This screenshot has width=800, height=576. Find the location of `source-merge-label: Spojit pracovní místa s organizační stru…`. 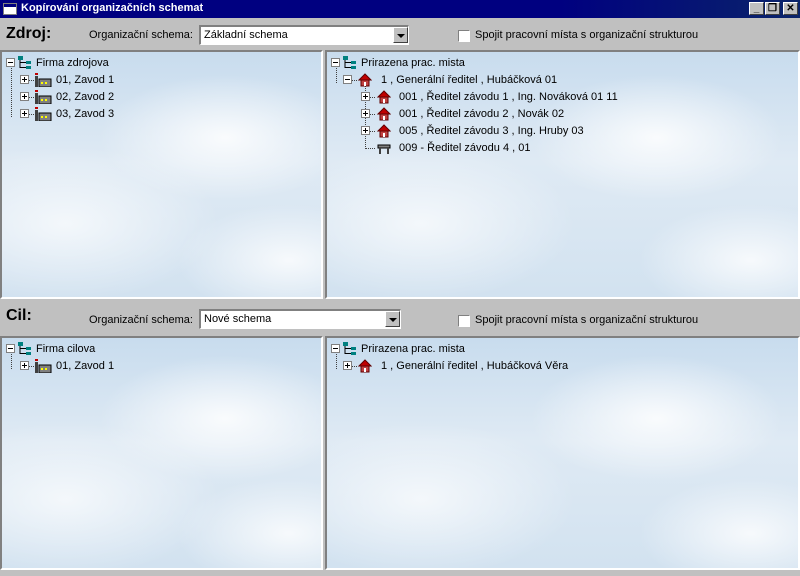

source-merge-label: Spojit pracovní místa s organizační stru… is located at coordinates (586, 35).